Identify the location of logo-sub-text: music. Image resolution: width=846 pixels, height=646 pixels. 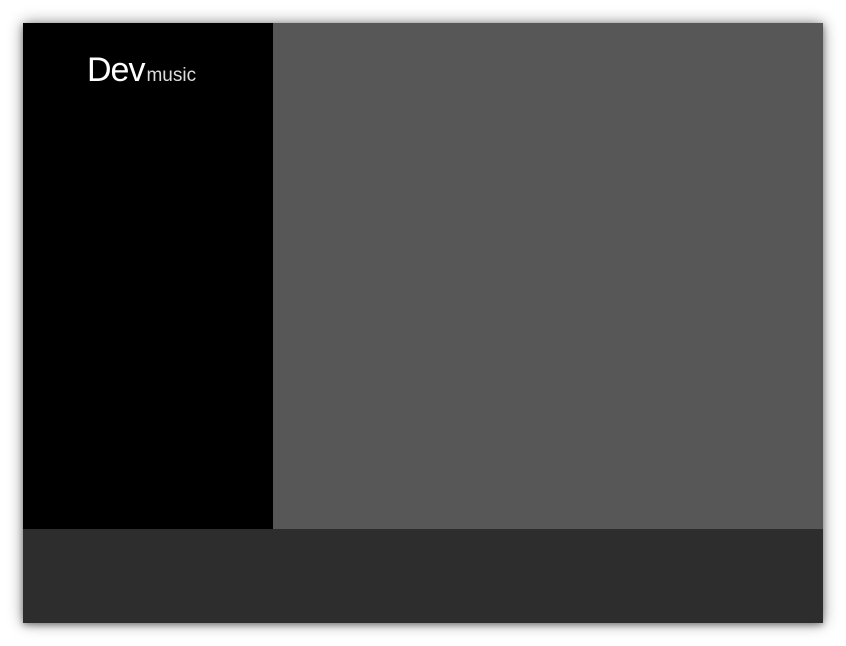
(171, 75).